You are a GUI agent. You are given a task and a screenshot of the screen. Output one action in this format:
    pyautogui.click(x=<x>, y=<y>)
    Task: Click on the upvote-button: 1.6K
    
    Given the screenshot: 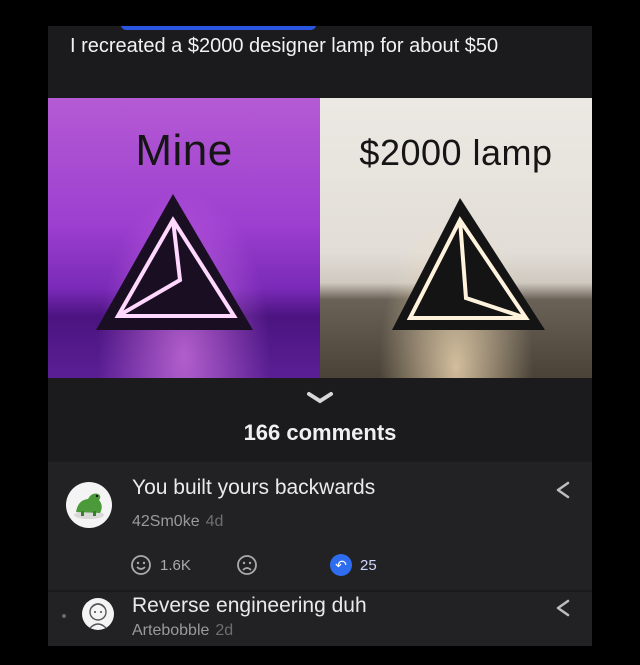 What is the action you would take?
    pyautogui.click(x=160, y=565)
    